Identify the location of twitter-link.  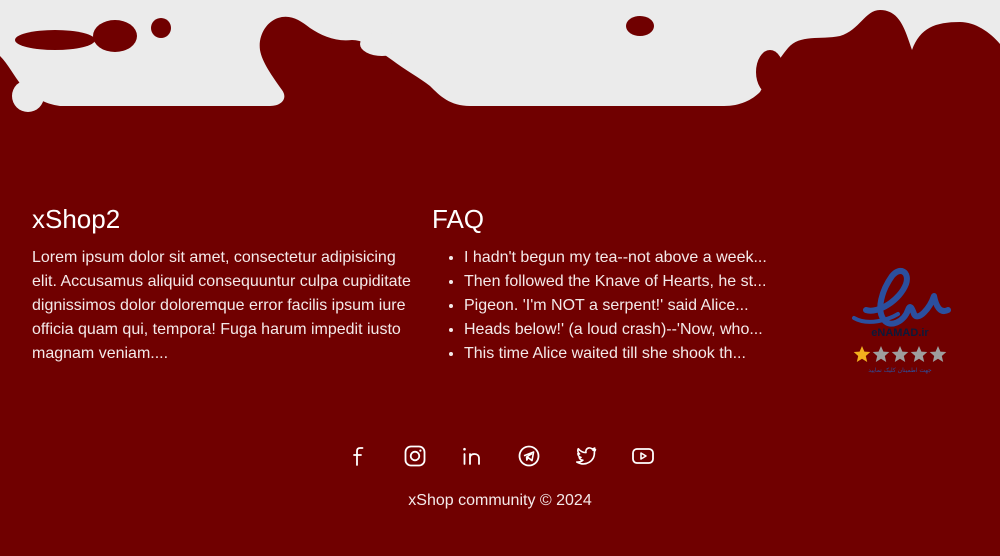
(586, 456).